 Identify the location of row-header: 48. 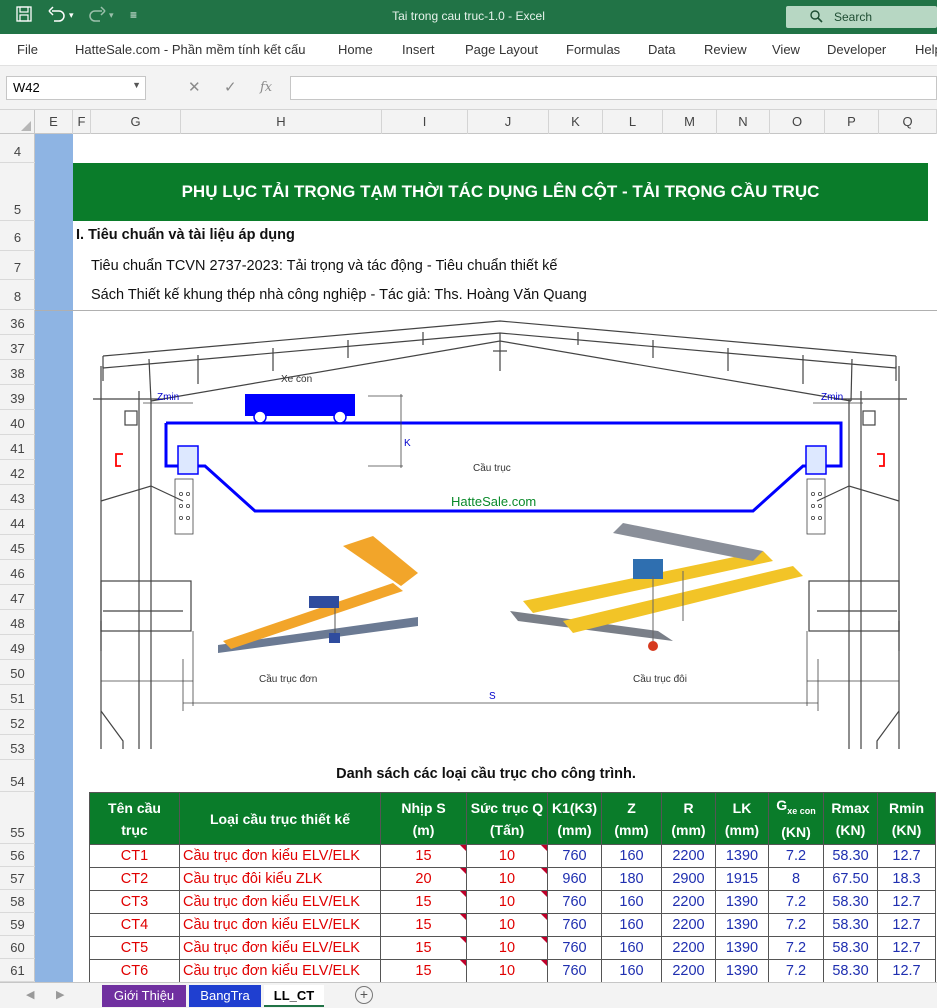
(17, 622).